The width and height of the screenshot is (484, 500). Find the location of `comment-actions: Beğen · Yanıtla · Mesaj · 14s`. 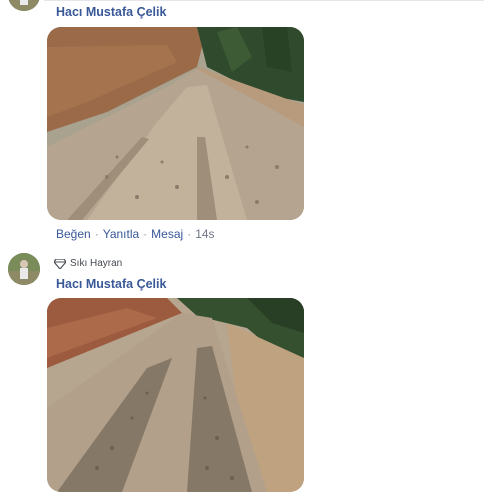

comment-actions: Beğen · Yanıtla · Mesaj · 14s is located at coordinates (135, 234).